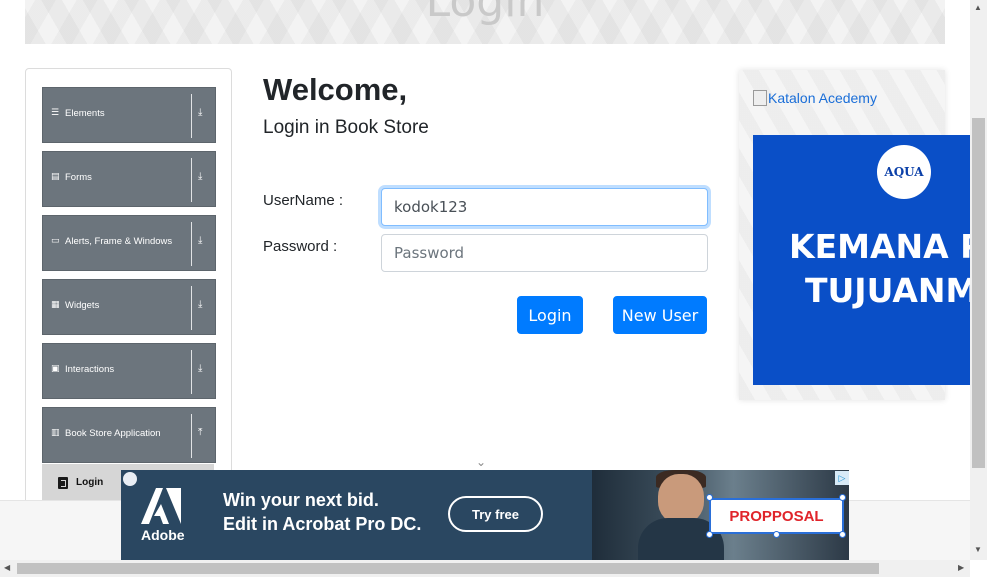  I want to click on scroll-left-icon: ◀, so click(7, 567).